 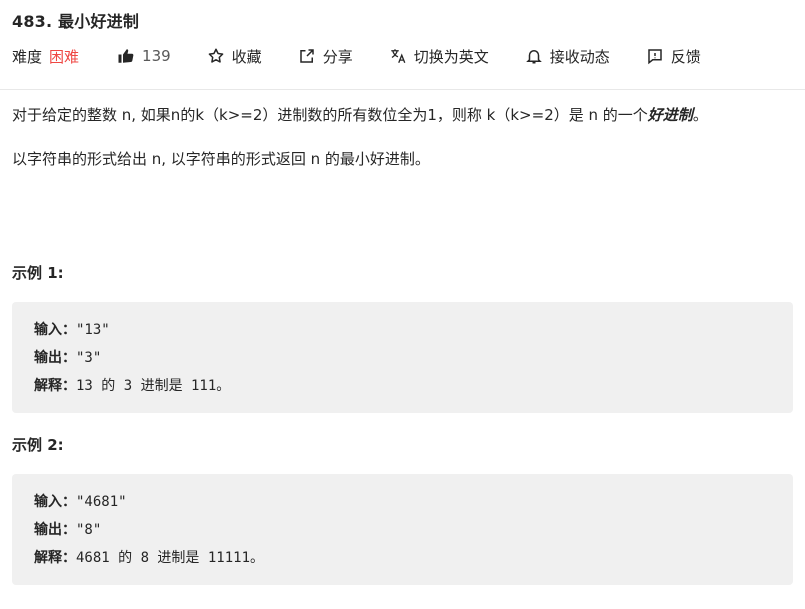 I want to click on switch-language-label: 切换为英文, so click(x=451, y=56).